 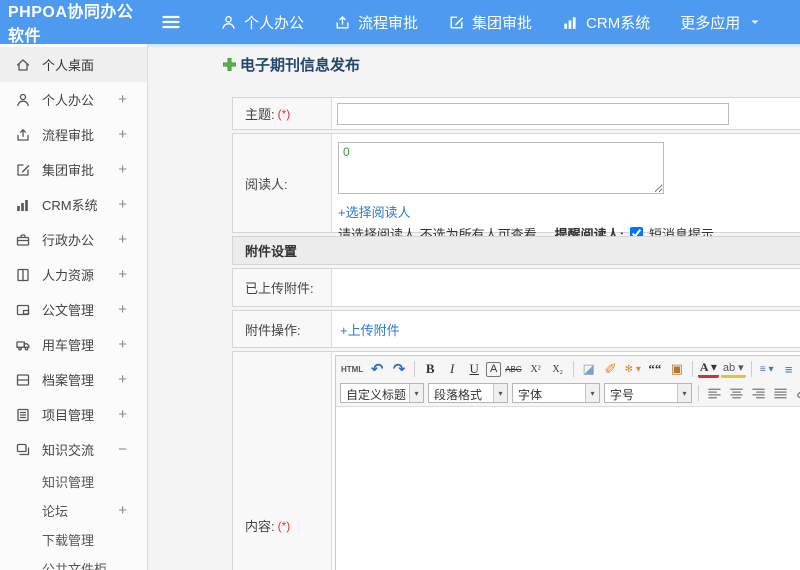 I want to click on editor-toolbar-button: ≡, so click(x=789, y=369).